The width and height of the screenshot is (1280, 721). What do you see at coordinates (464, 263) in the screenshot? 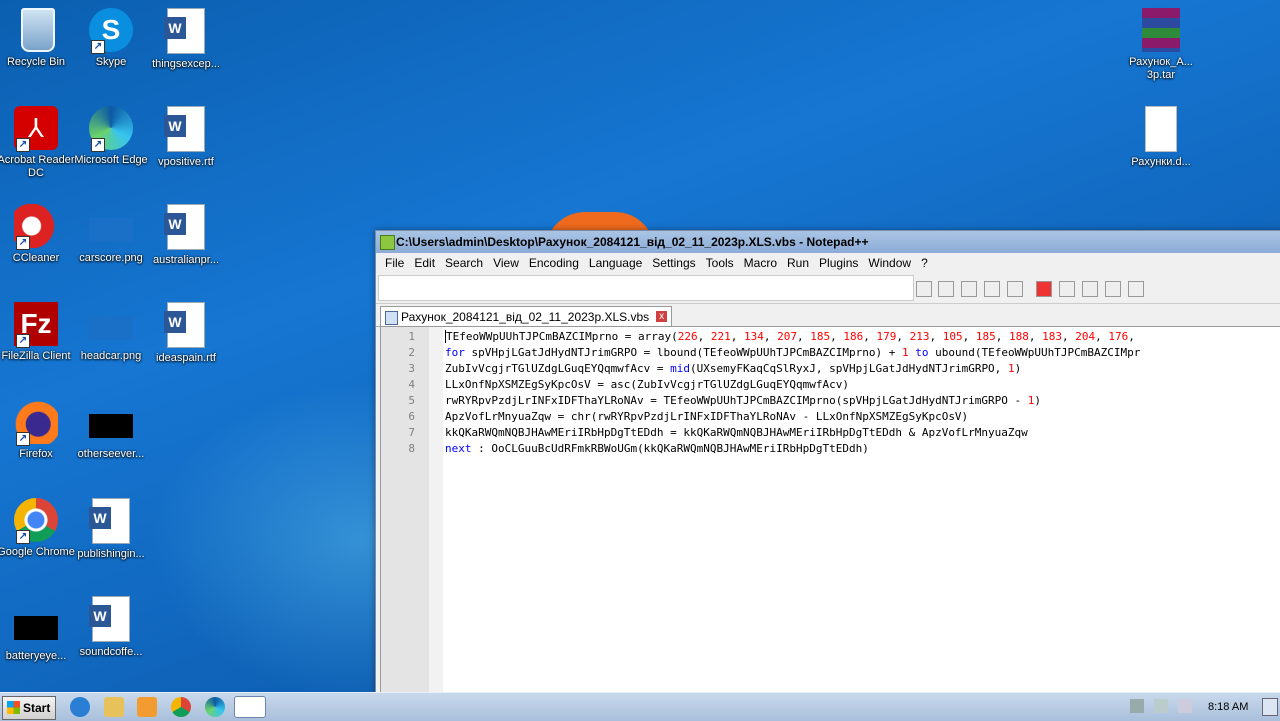
I see `menu-search: Search` at bounding box center [464, 263].